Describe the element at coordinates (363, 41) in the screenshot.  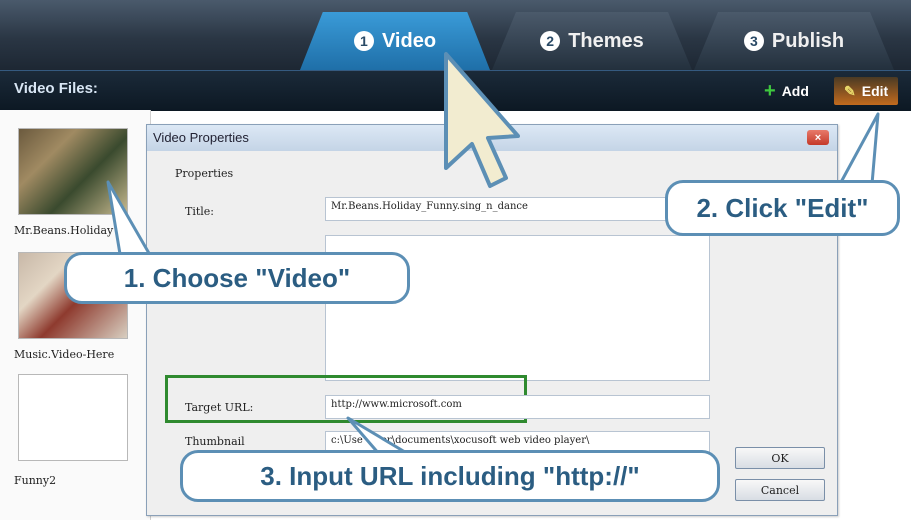
I see `tab-video-number: 1` at that location.